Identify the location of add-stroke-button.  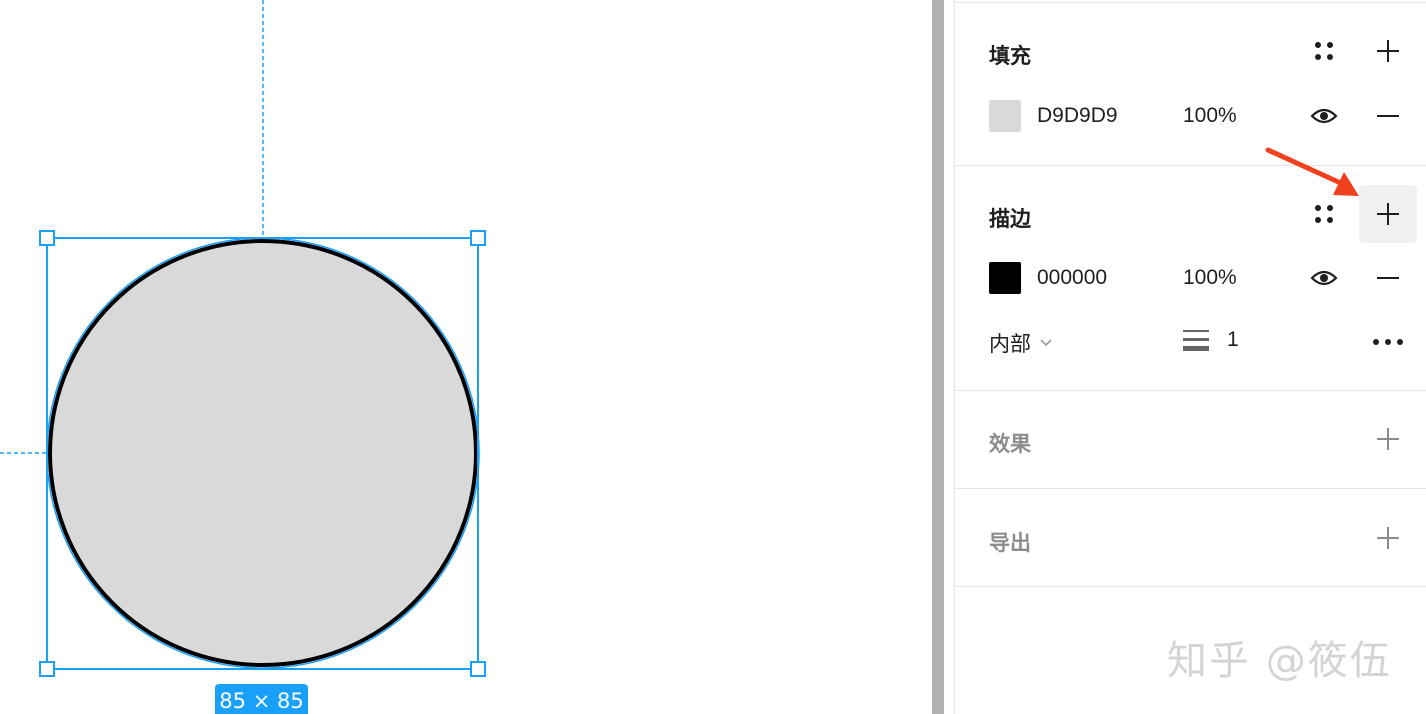
(1388, 214).